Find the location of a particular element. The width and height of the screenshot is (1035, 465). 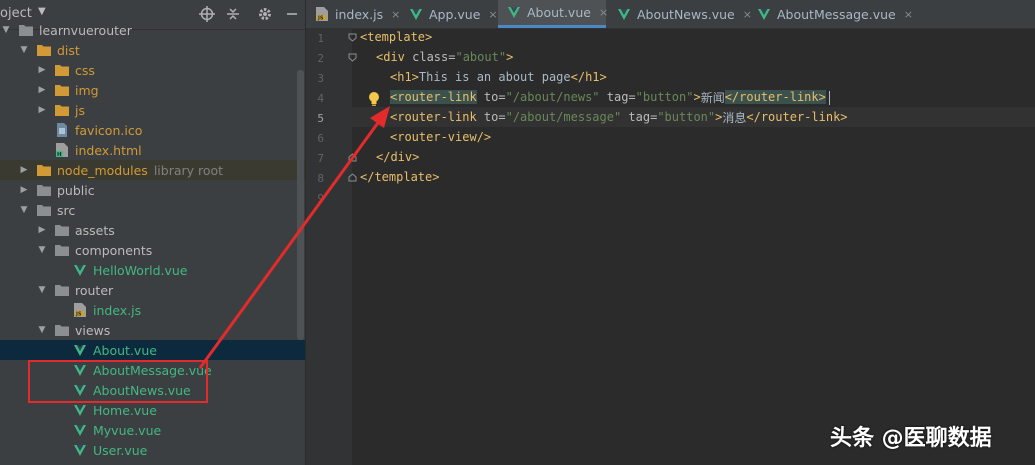

sidebar-scrollbar is located at coordinates (300, 205).